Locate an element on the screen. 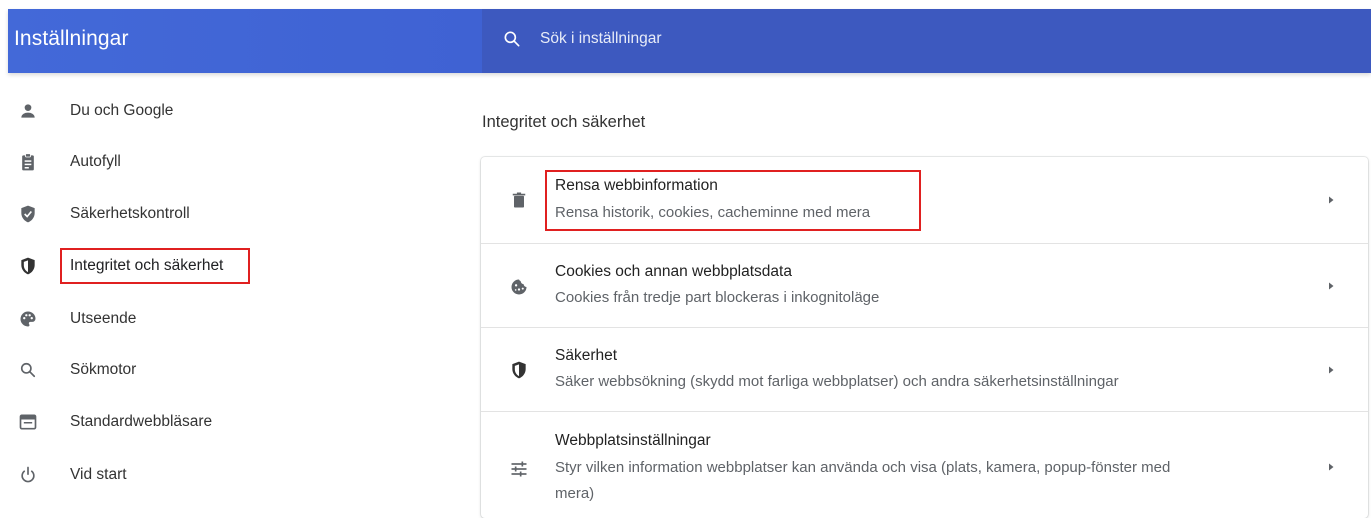 This screenshot has height=518, width=1371. sidebar-item-integritet-och-sakerhet: Integritet och säkerhet is located at coordinates (235, 266).